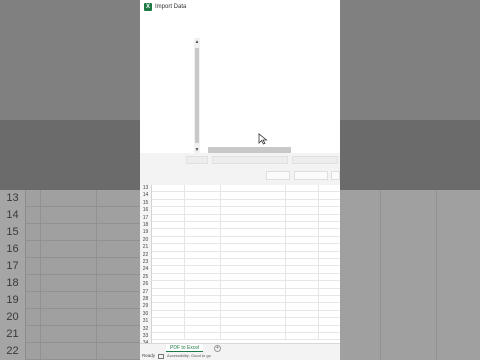  Describe the element at coordinates (240, 203) in the screenshot. I see `table-row: 15` at that location.